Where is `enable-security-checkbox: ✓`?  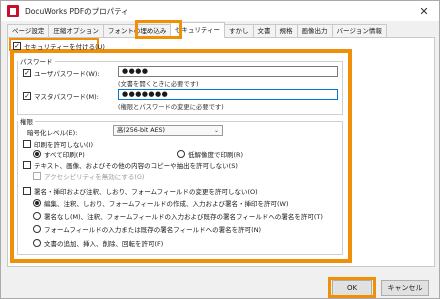
enable-security-checkbox: ✓ is located at coordinates (17, 46).